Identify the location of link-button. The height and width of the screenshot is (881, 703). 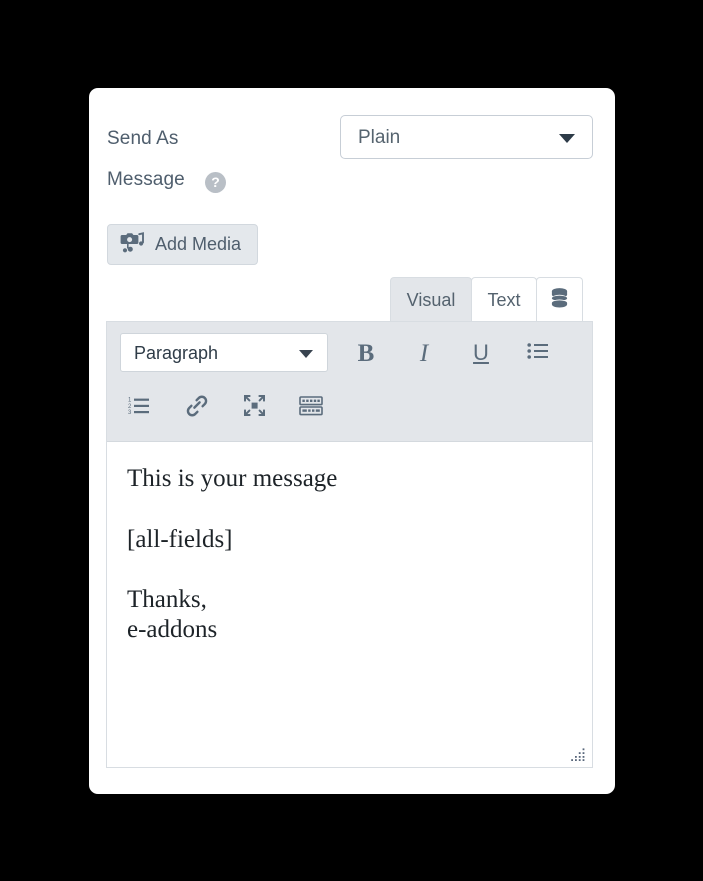
(197, 408).